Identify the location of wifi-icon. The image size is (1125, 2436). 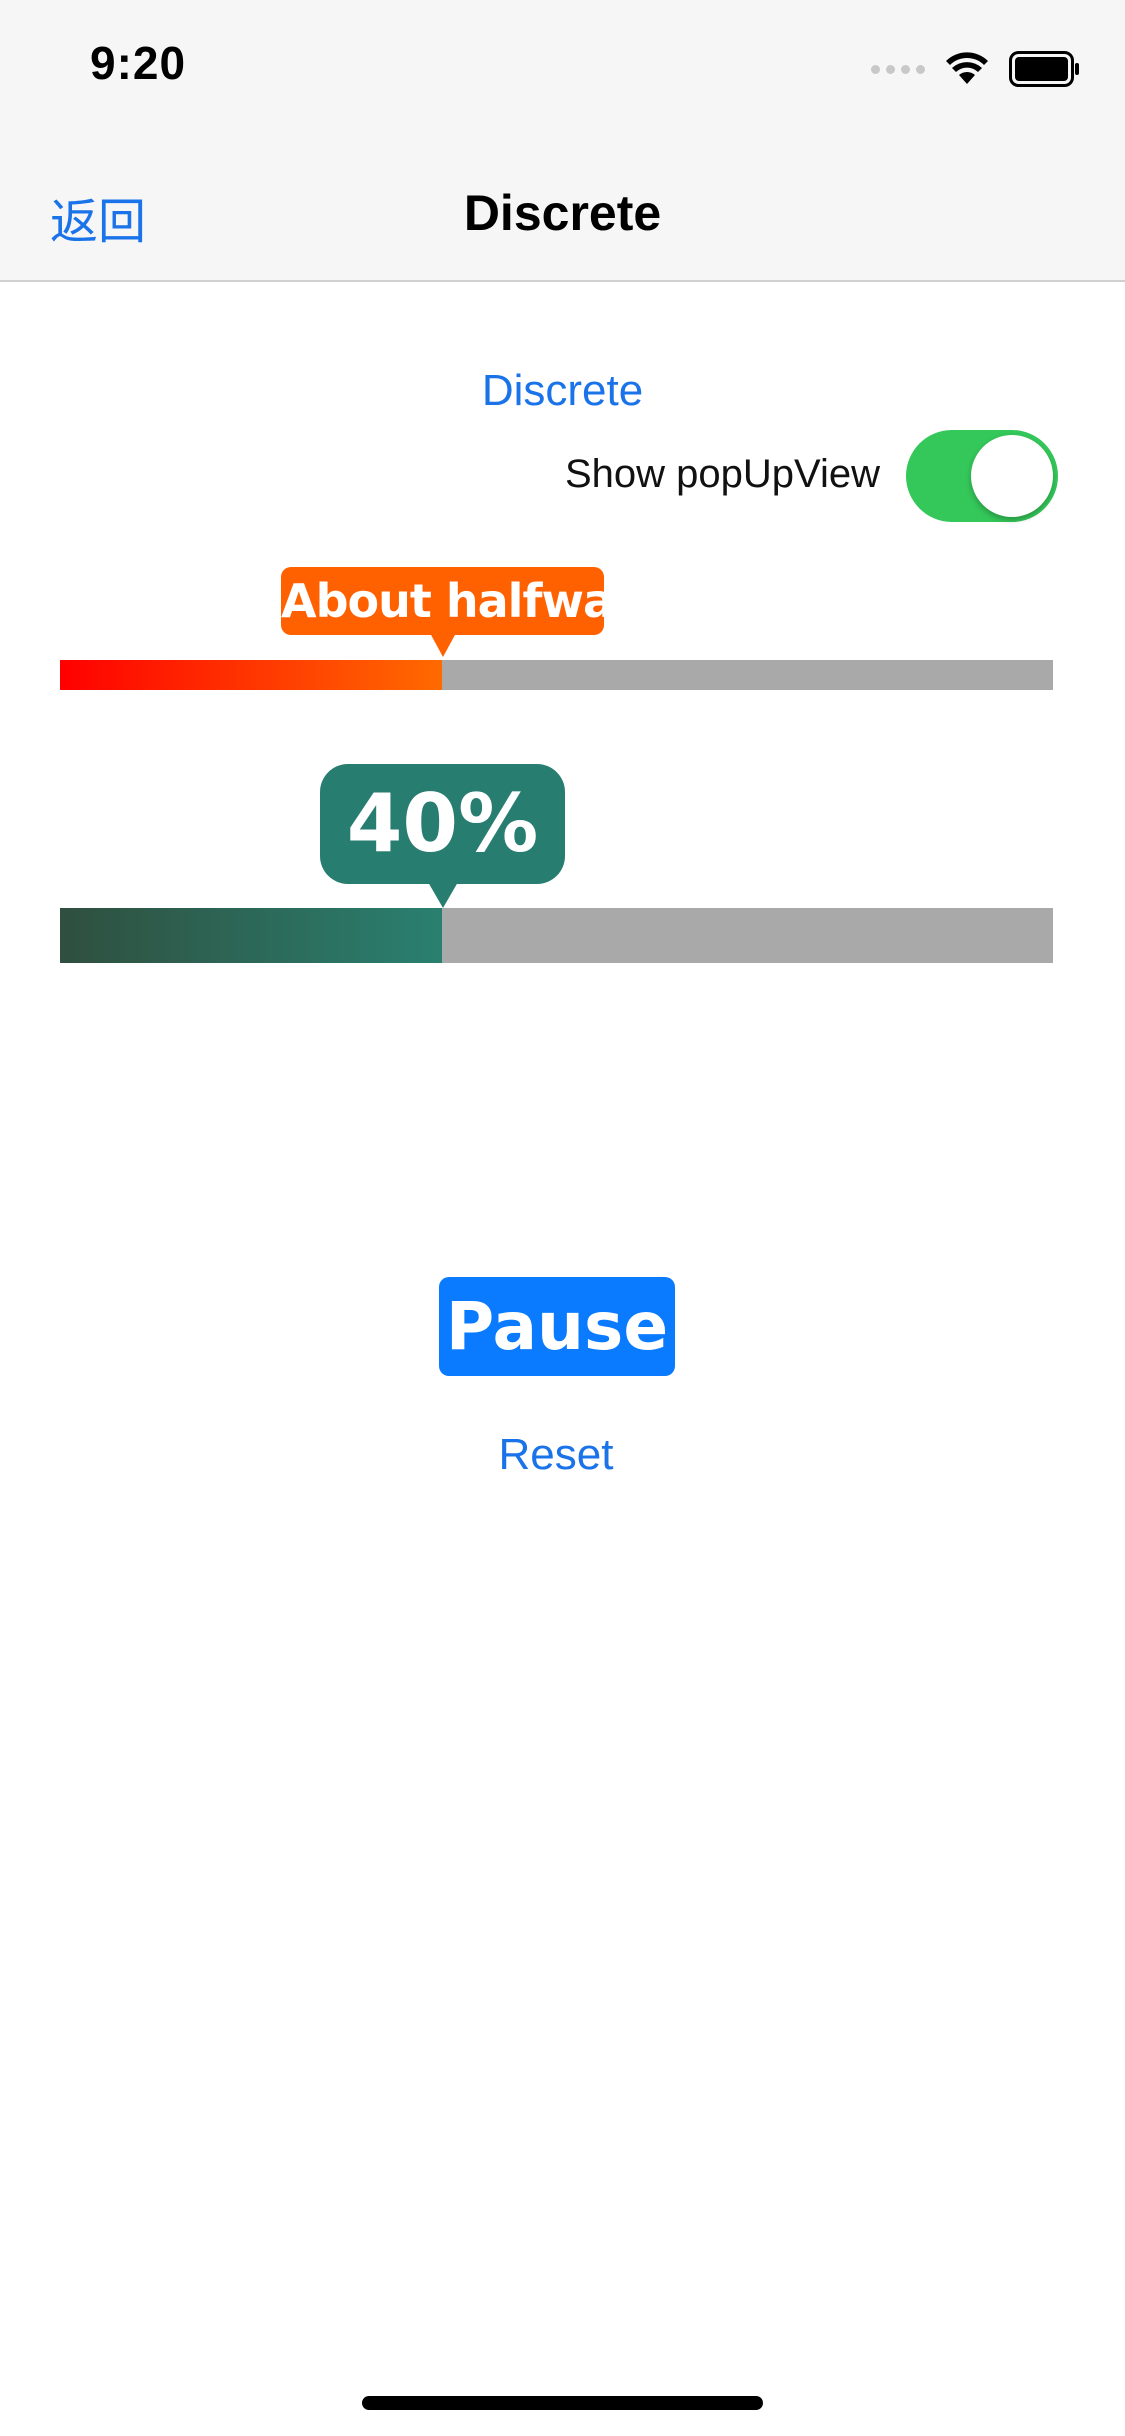
(967, 68).